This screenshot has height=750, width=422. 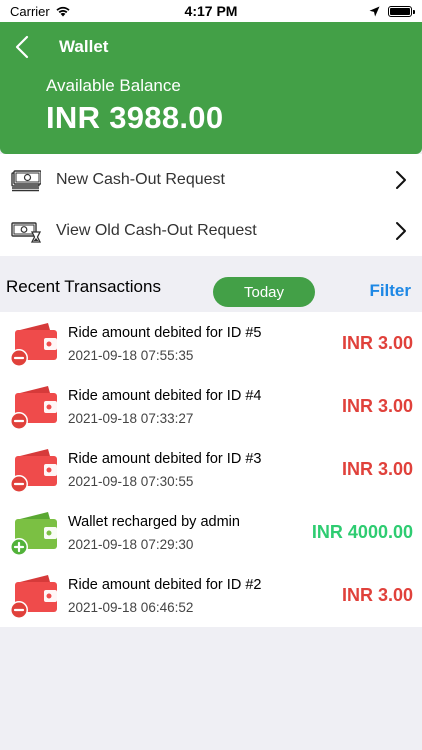 I want to click on transaction-date: 2021-09-18 07:55:35, so click(x=131, y=355).